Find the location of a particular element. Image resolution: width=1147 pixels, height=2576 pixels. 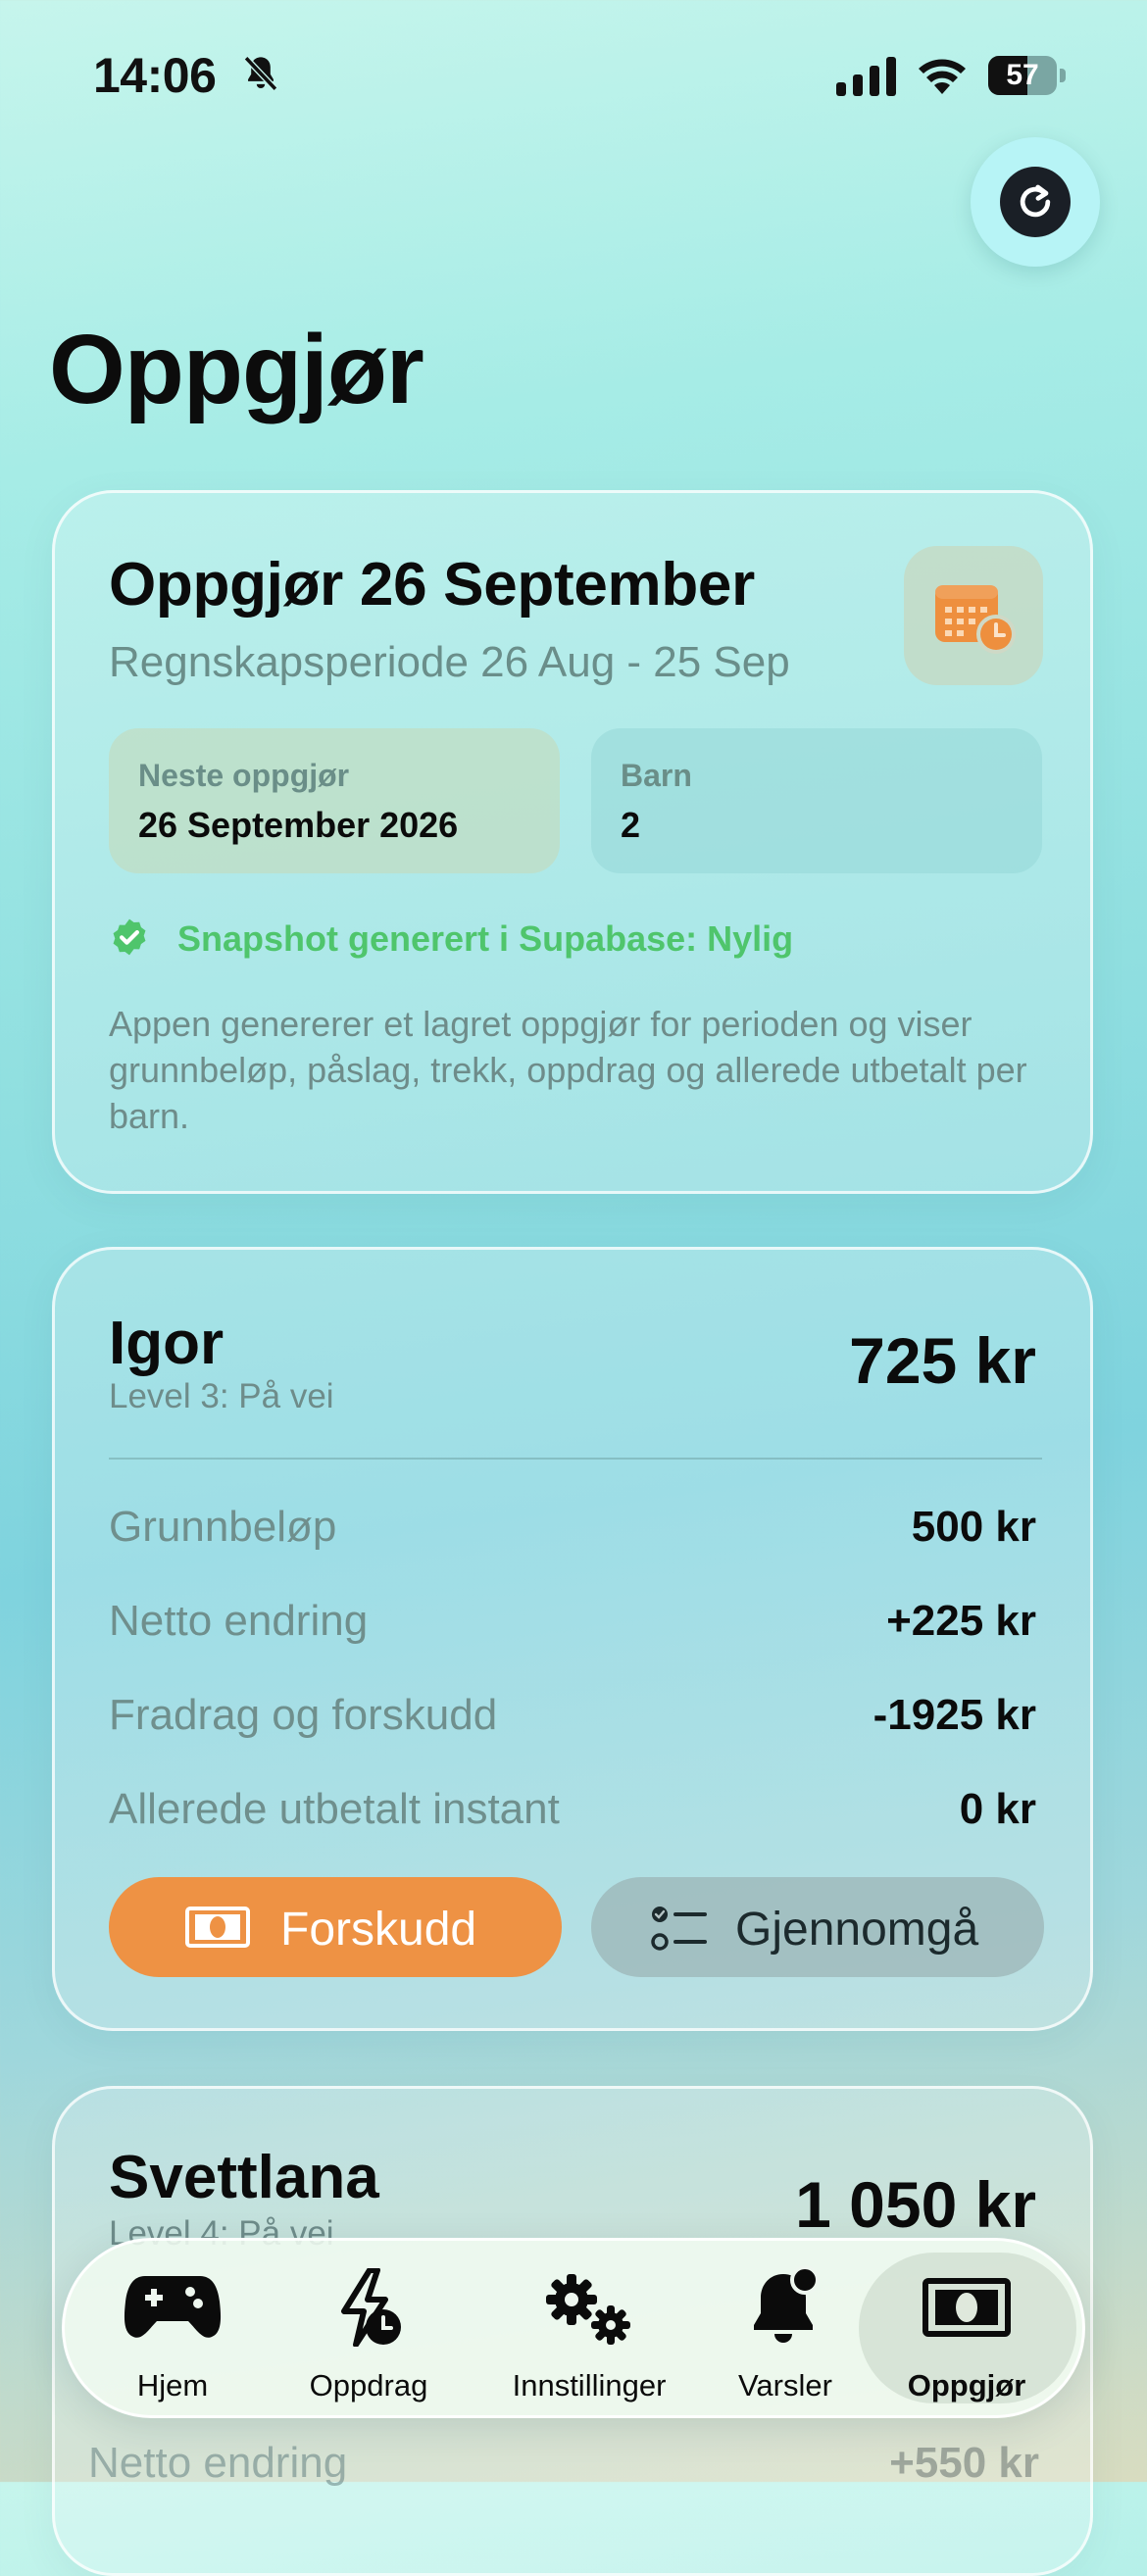

tab-notifications: Varsler is located at coordinates (785, 2328).